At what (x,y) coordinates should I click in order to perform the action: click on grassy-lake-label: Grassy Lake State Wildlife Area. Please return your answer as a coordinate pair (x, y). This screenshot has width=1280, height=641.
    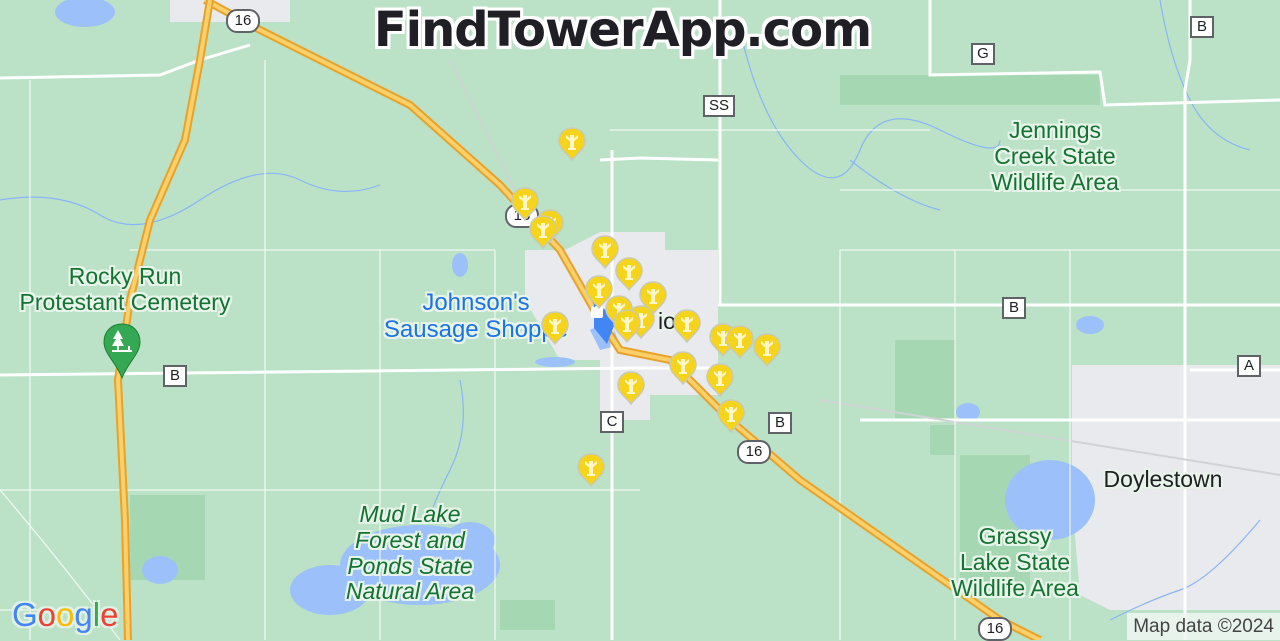
    Looking at the image, I should click on (1015, 562).